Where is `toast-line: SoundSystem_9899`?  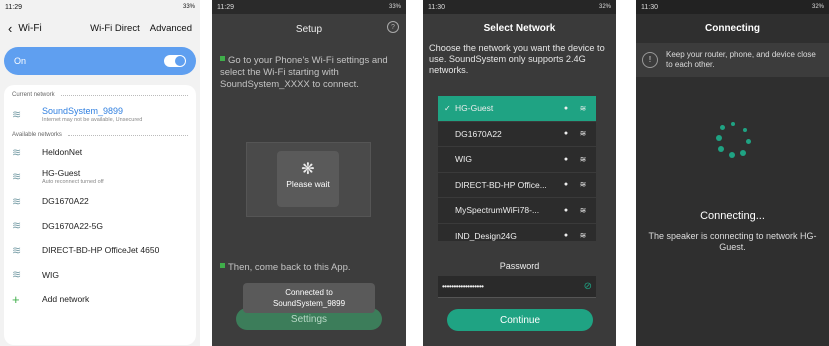
toast-line: SoundSystem_9899 is located at coordinates (309, 303).